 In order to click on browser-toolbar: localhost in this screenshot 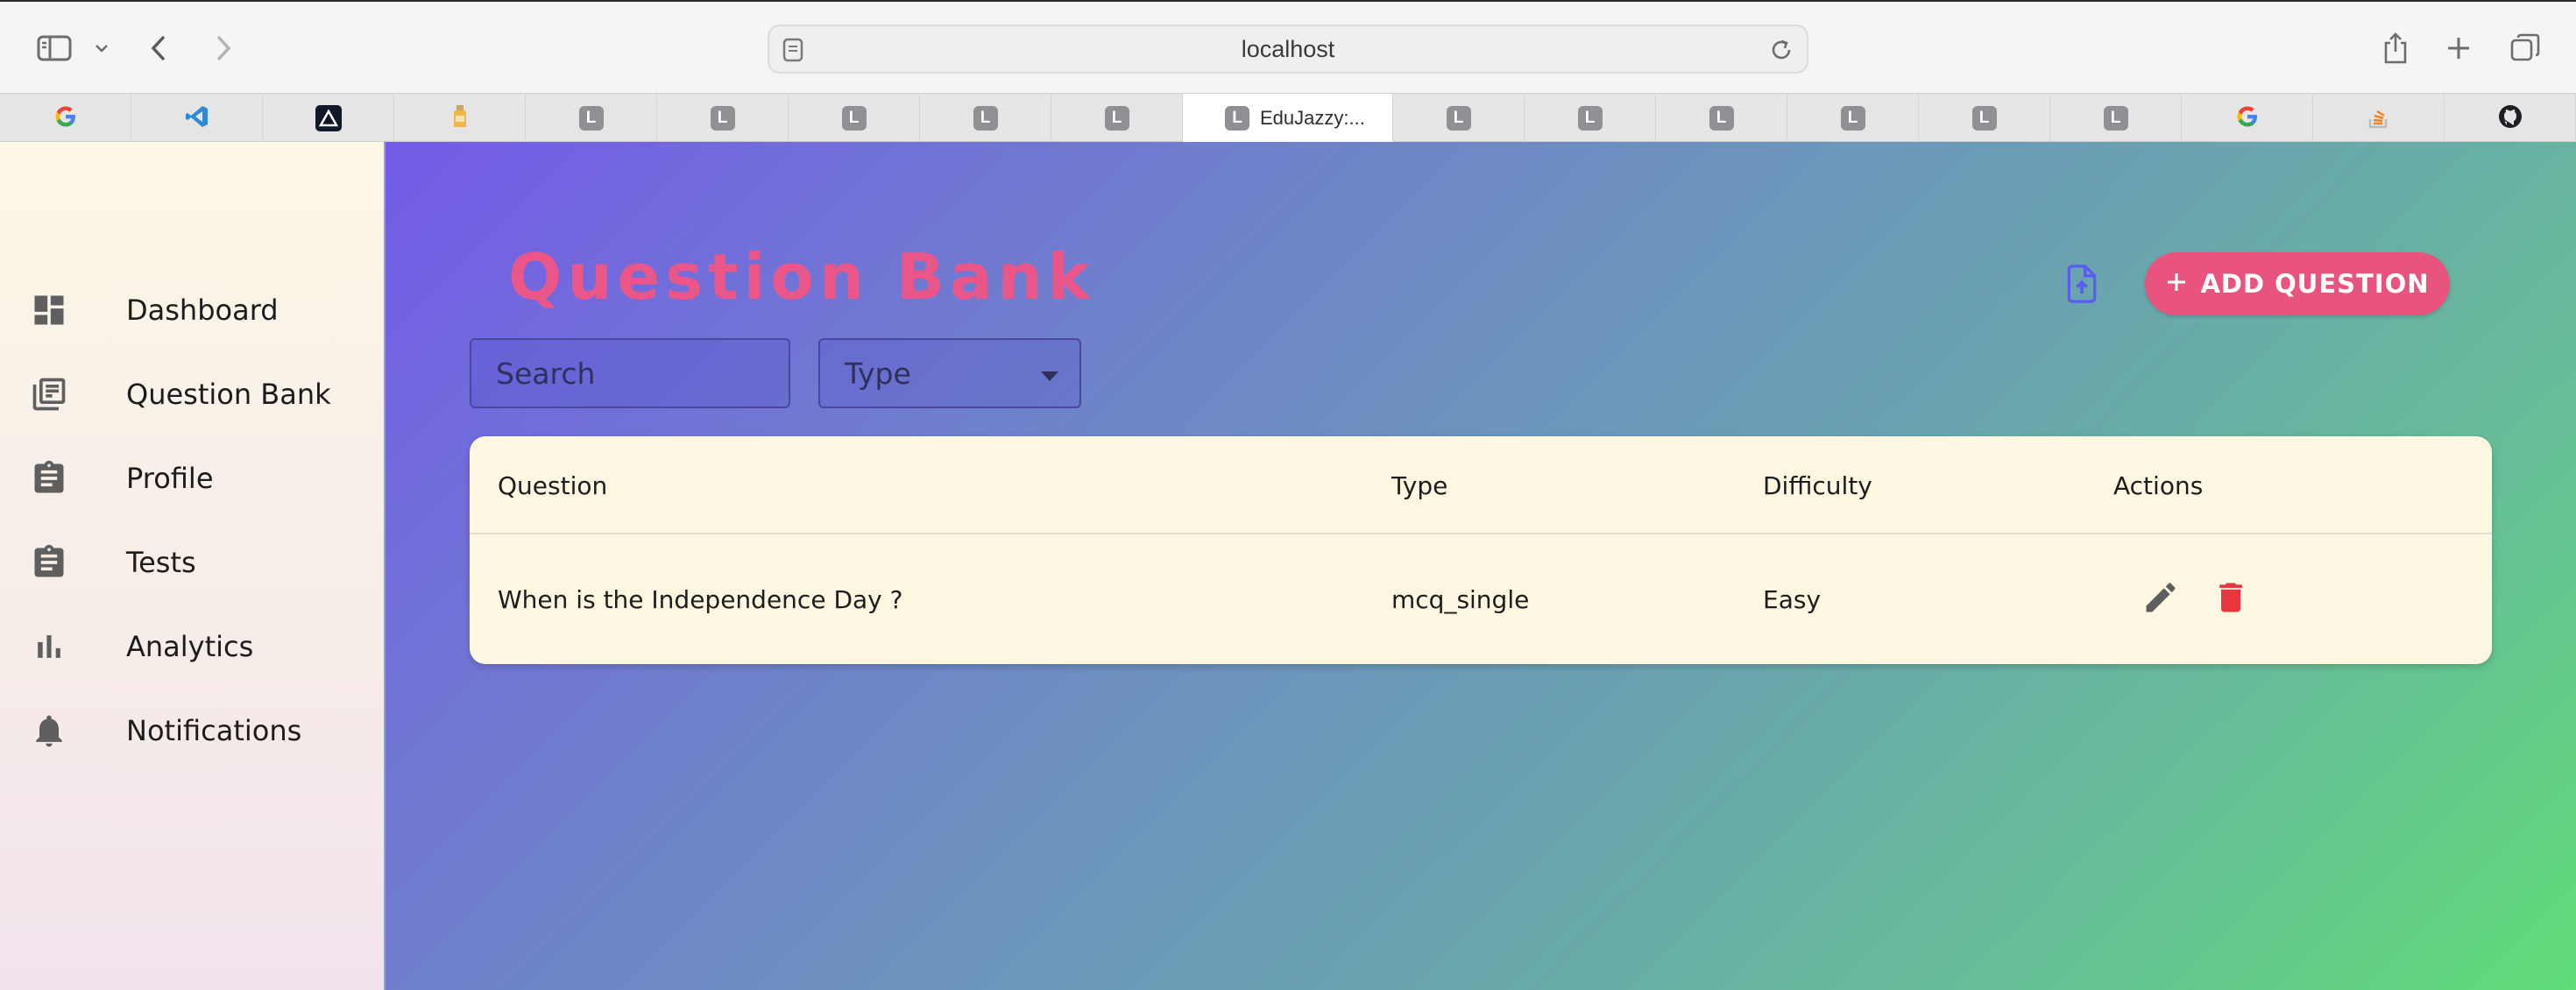, I will do `click(1288, 46)`.